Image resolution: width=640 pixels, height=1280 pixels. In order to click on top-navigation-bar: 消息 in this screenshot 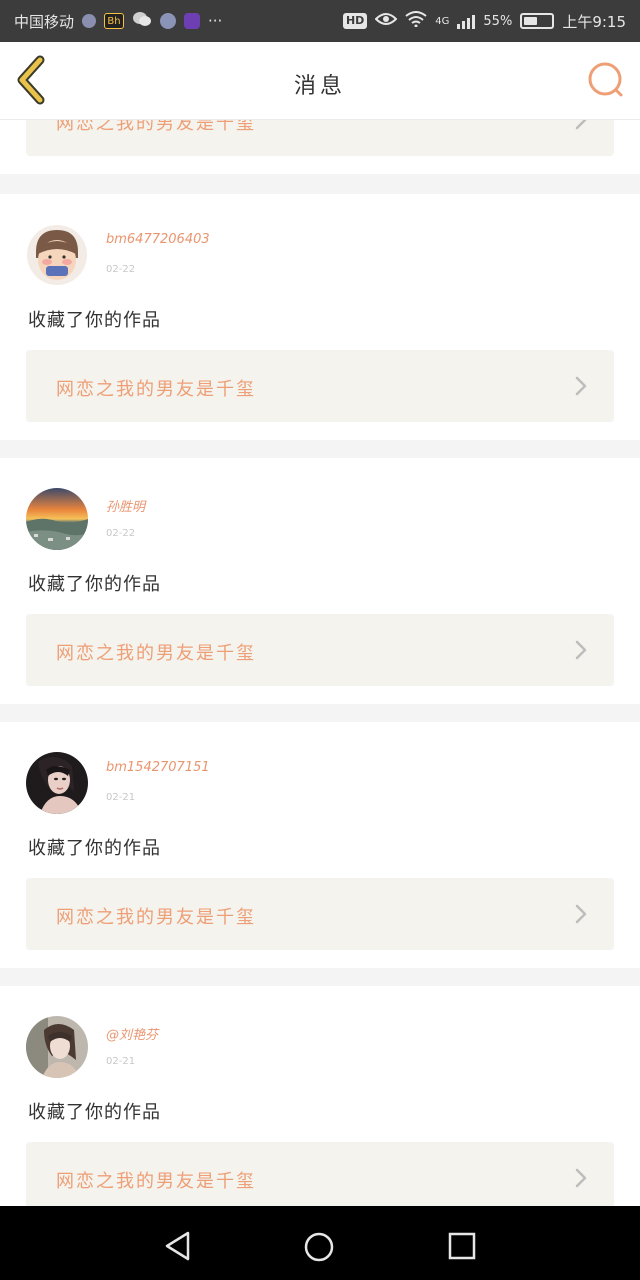, I will do `click(320, 81)`.